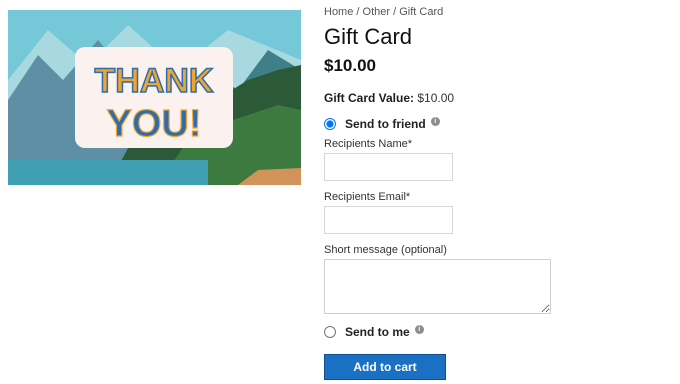 The height and width of the screenshot is (384, 680). I want to click on breadcrumb-current: Gift Card, so click(421, 12).